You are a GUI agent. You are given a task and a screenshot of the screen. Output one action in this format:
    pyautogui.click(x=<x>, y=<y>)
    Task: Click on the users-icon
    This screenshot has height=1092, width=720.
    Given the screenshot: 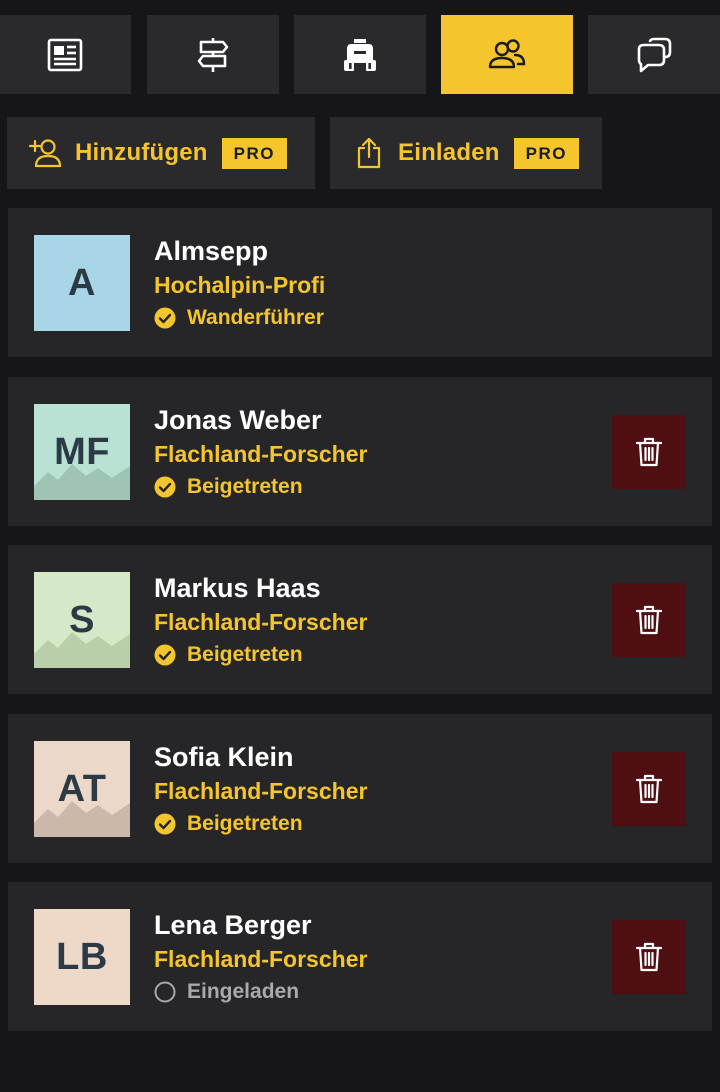 What is the action you would take?
    pyautogui.click(x=507, y=53)
    